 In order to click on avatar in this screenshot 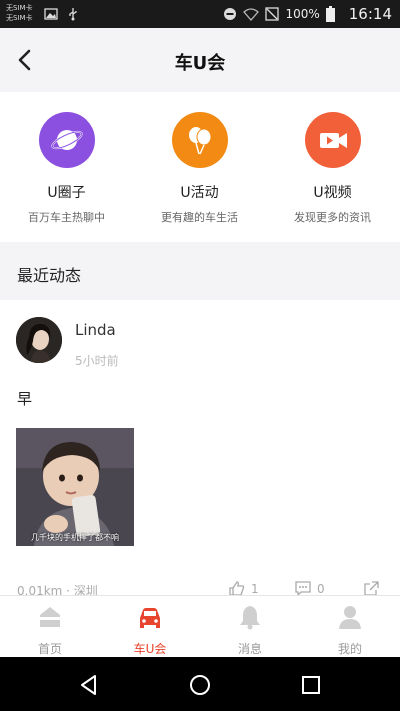, I will do `click(39, 340)`.